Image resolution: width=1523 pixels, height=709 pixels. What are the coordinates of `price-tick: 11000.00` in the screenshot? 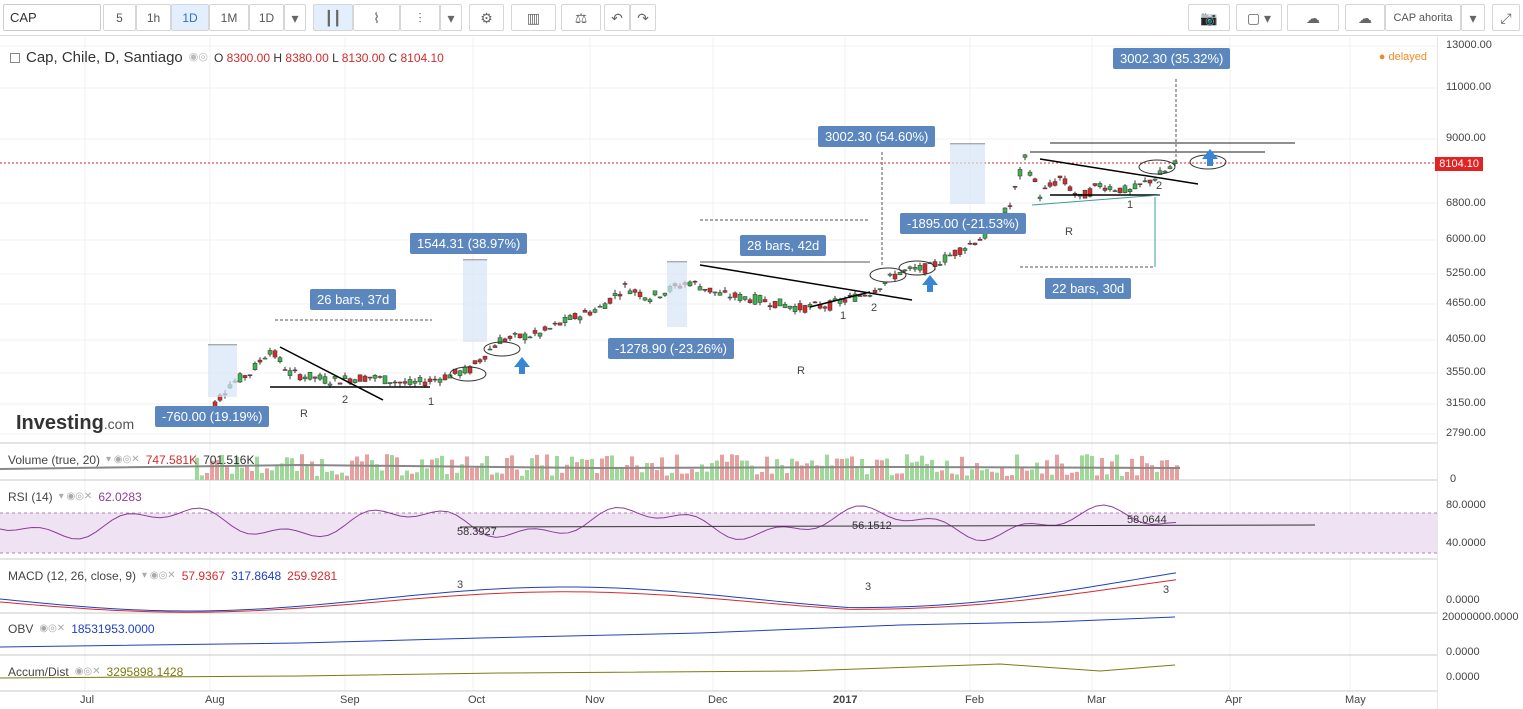 It's located at (1469, 87).